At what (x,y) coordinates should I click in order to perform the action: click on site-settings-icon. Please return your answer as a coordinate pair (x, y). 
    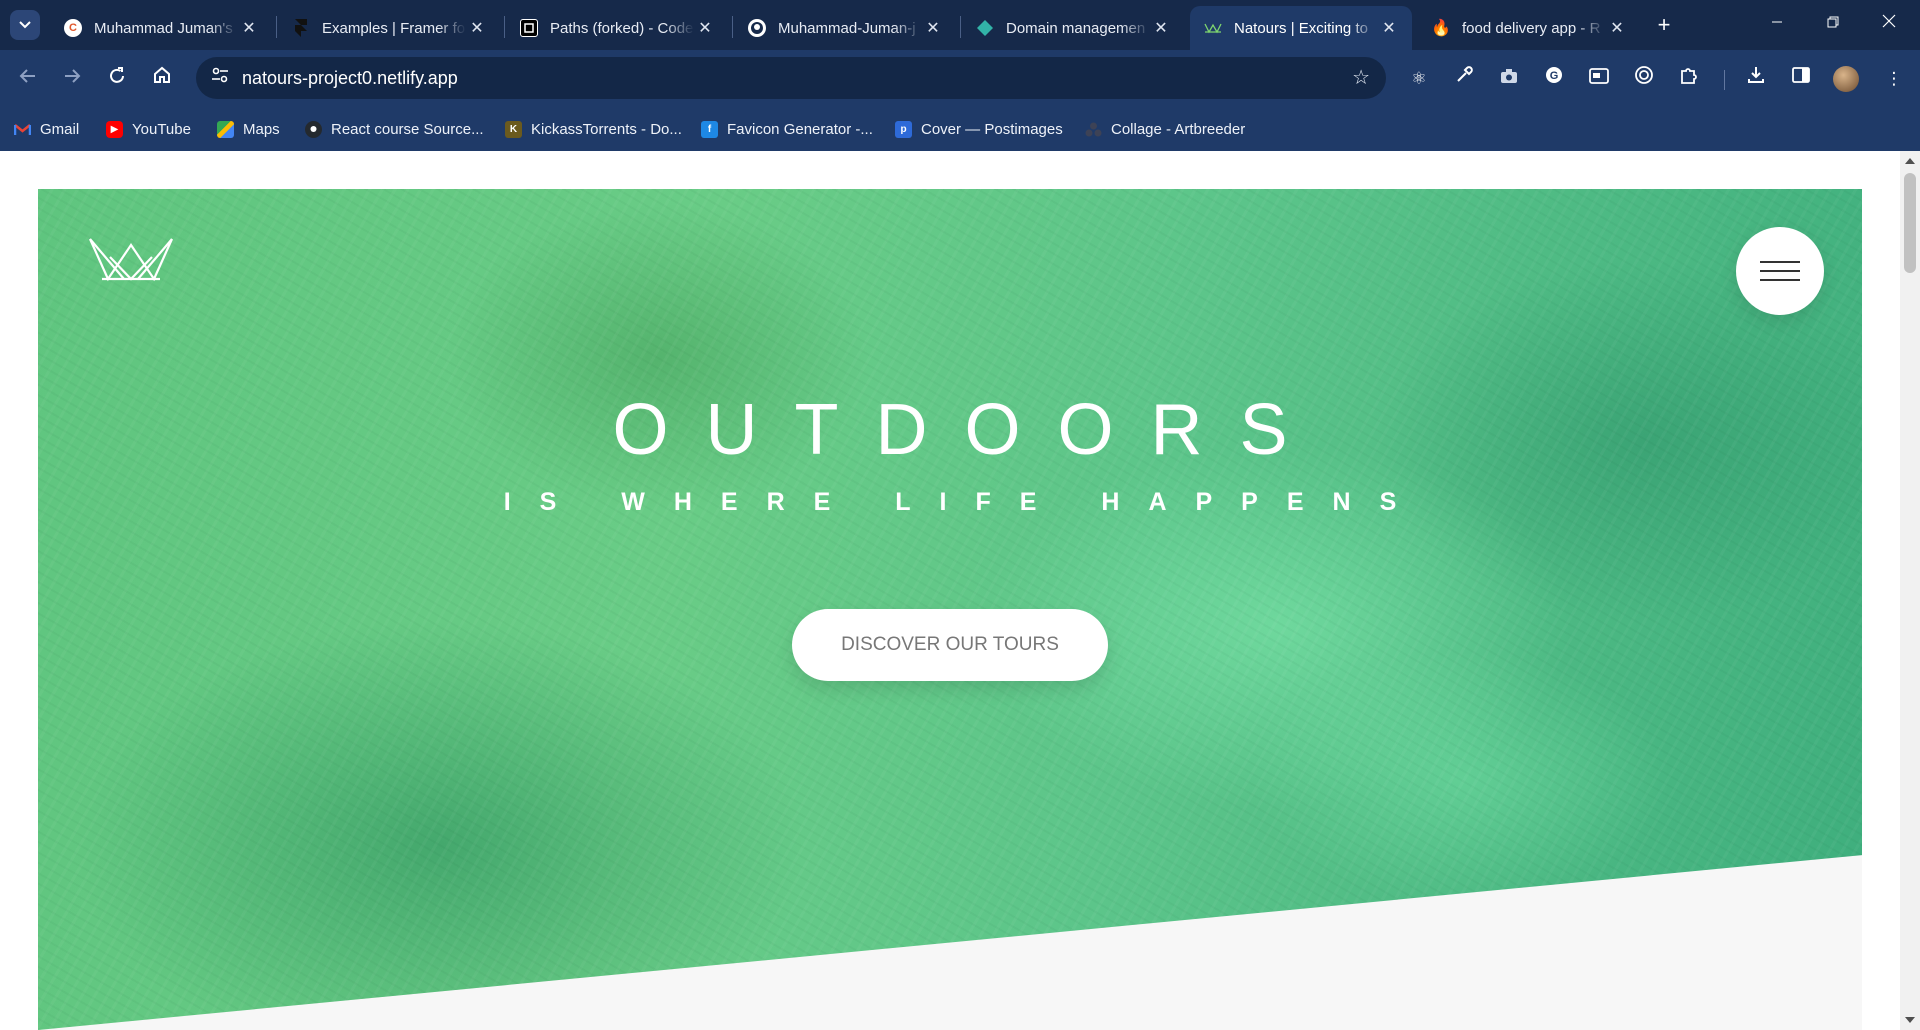
    Looking at the image, I should click on (220, 78).